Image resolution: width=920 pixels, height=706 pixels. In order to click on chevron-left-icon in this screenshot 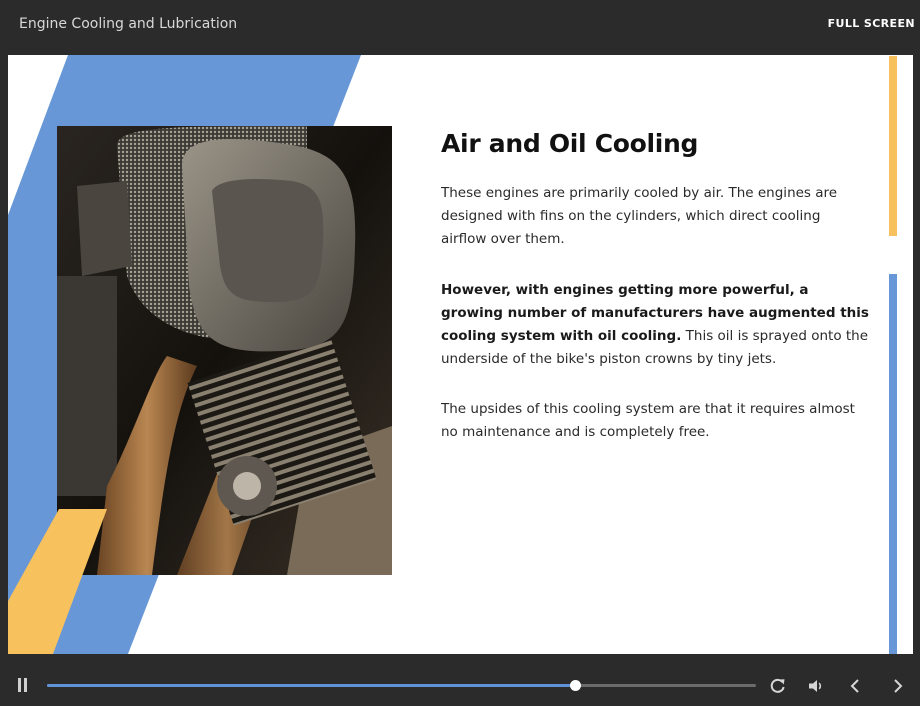, I will do `click(855, 686)`.